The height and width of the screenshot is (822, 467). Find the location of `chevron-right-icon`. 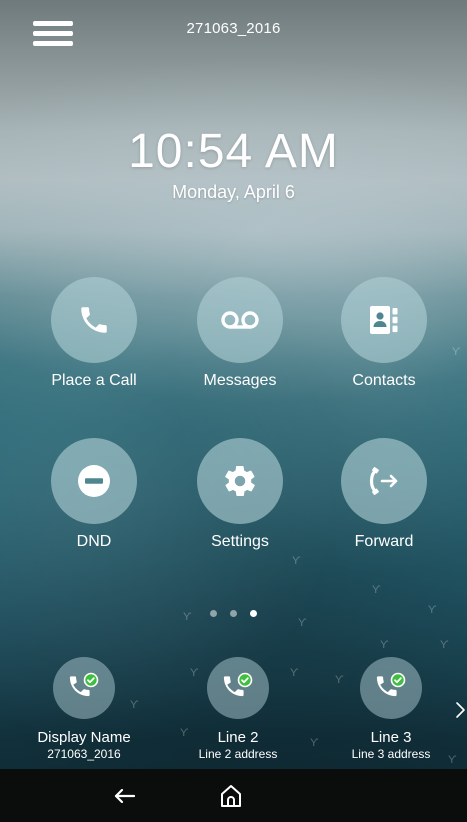

chevron-right-icon is located at coordinates (460, 710).